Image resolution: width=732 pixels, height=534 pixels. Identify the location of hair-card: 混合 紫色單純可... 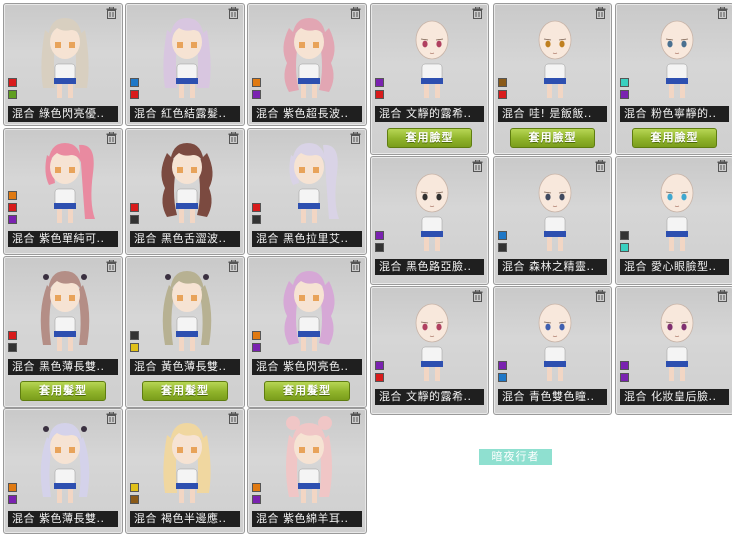
(63, 191).